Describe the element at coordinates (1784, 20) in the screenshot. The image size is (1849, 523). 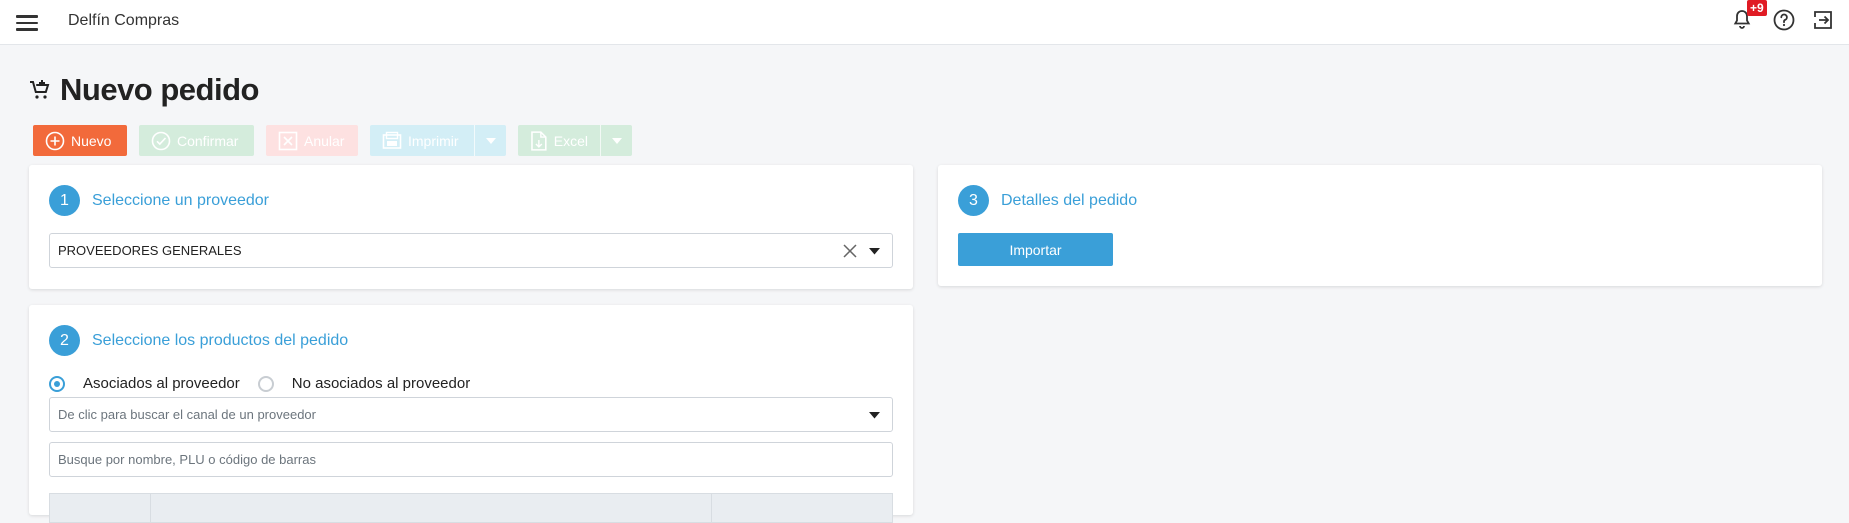
I see `help-icon` at that location.